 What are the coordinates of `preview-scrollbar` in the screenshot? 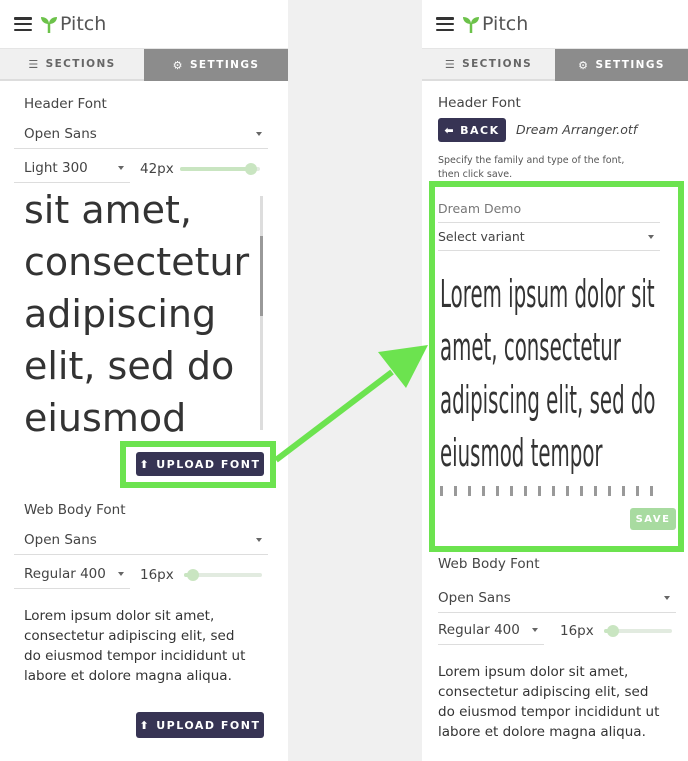 It's located at (261, 313).